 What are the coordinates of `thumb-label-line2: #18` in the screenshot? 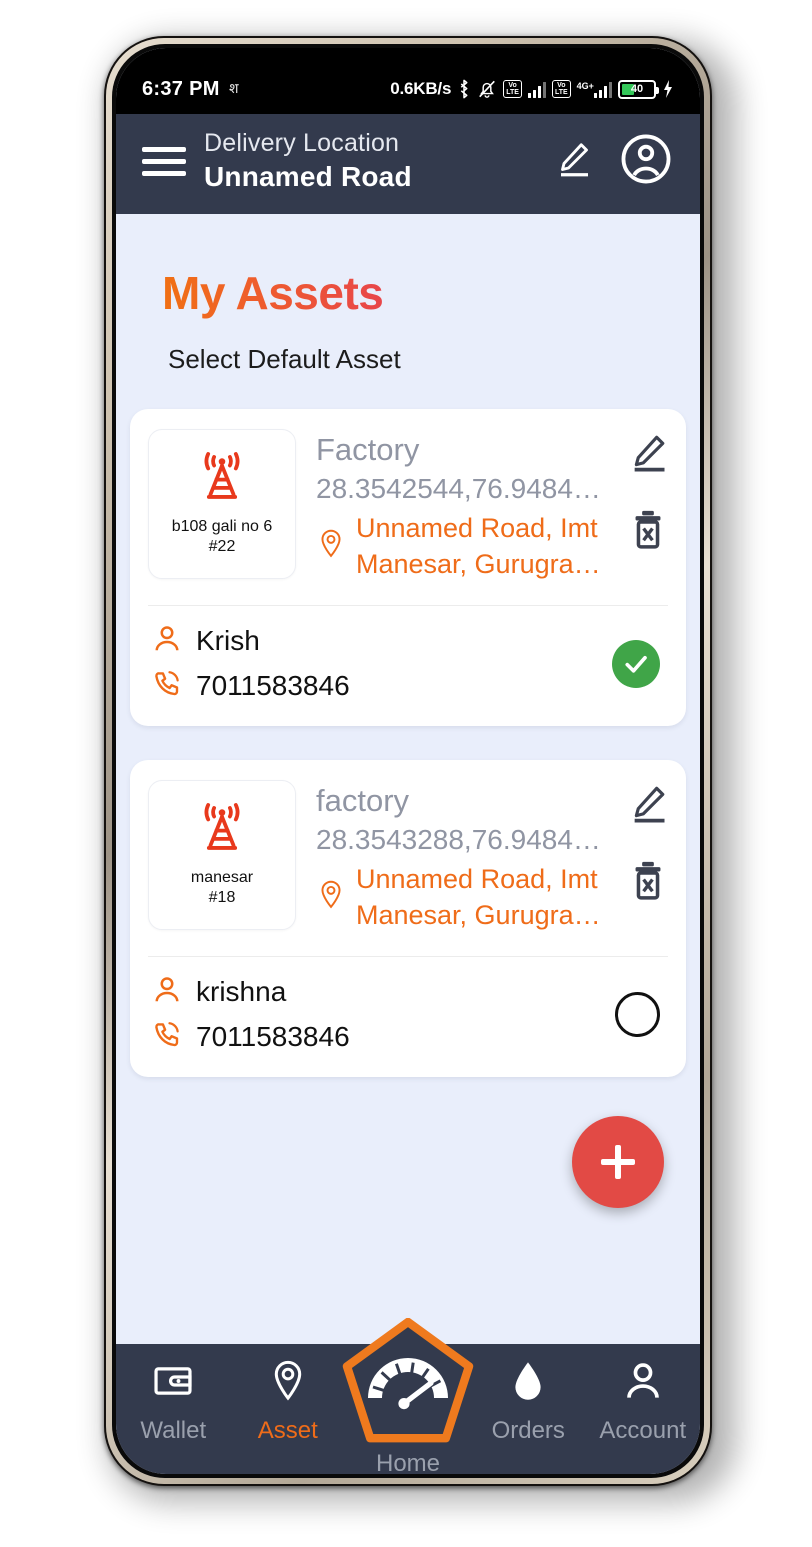 It's located at (222, 898).